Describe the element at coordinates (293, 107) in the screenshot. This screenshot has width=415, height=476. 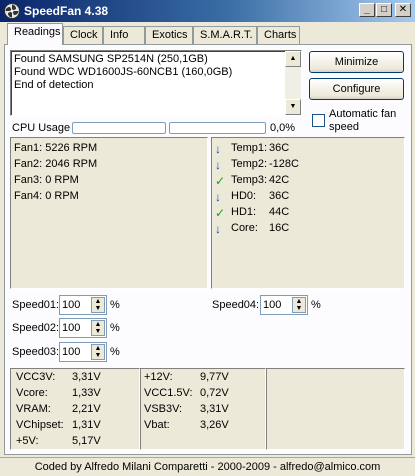
I see `scroll-down-icon: ▼` at that location.